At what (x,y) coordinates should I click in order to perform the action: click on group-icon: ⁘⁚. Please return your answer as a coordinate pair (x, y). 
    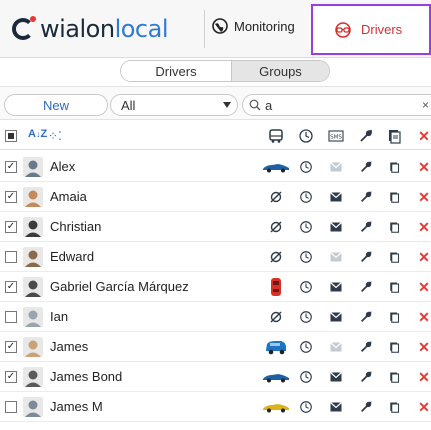
    Looking at the image, I should click on (55, 136).